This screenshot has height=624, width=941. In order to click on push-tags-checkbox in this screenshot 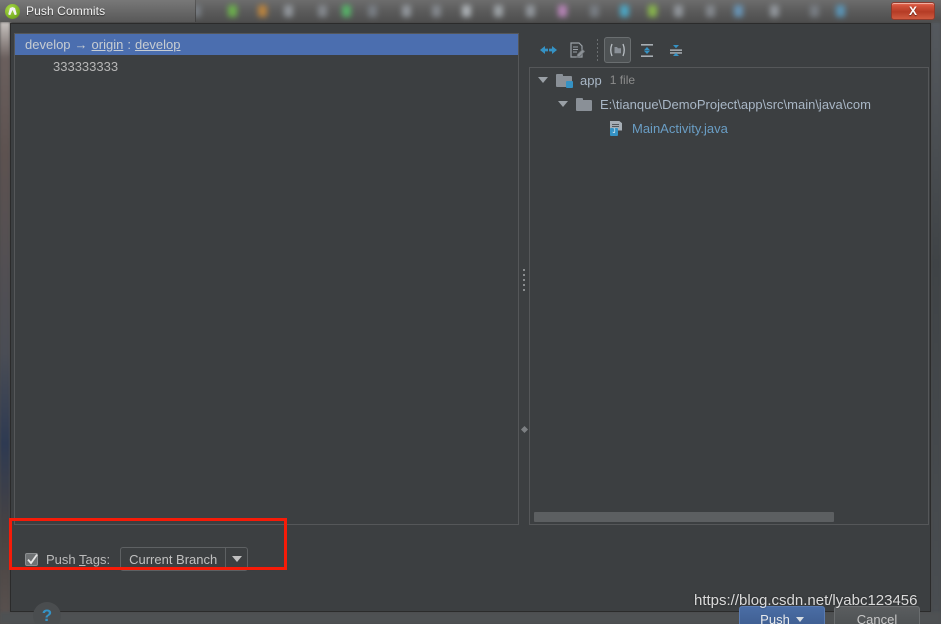, I will do `click(31, 559)`.